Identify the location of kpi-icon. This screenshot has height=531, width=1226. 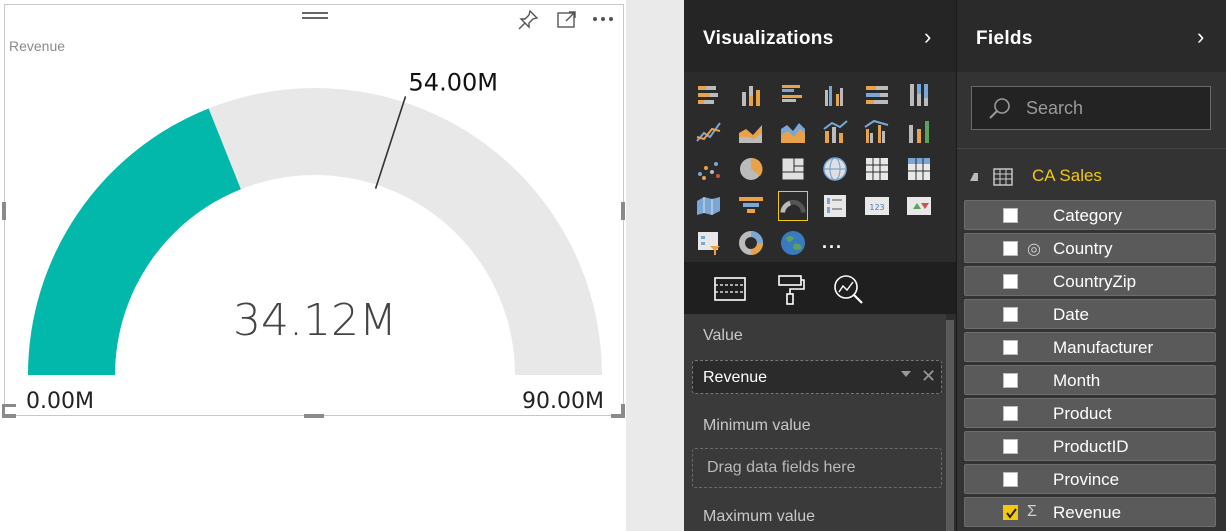
(919, 206).